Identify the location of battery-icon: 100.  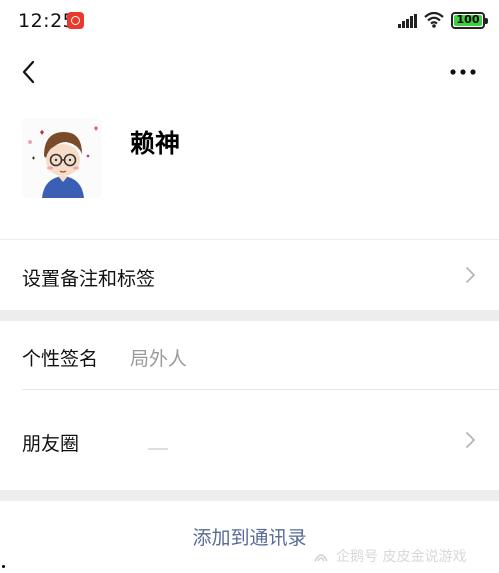
(469, 20).